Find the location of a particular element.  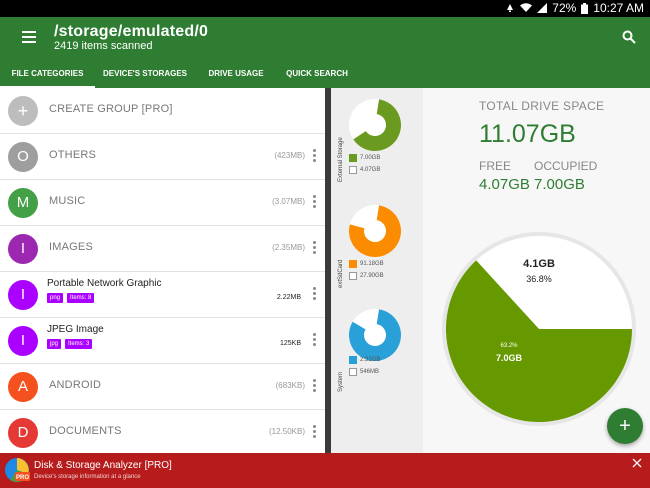

current-path: /storage/emulated/0 is located at coordinates (131, 31).